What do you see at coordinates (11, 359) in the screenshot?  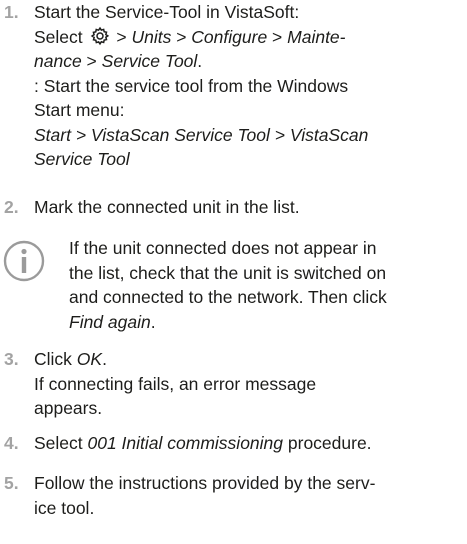 I see `step-number: 3.` at bounding box center [11, 359].